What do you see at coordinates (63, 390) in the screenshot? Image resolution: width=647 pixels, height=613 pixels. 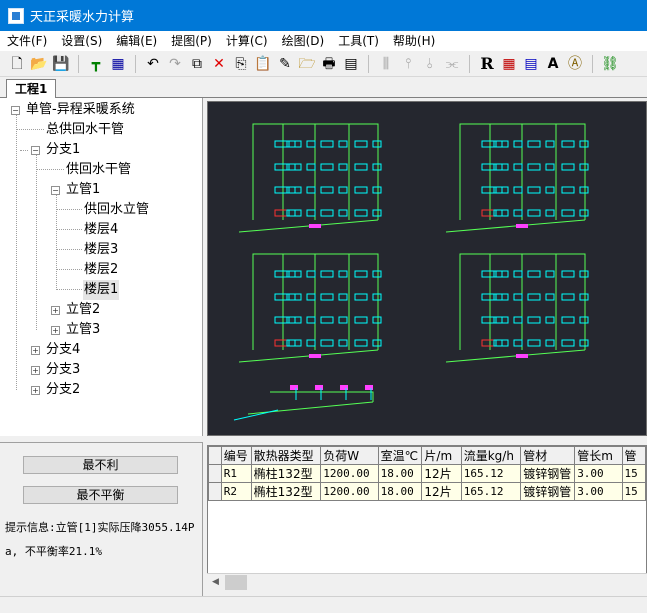 I see `tree-node-branch-2: 分支2` at bounding box center [63, 390].